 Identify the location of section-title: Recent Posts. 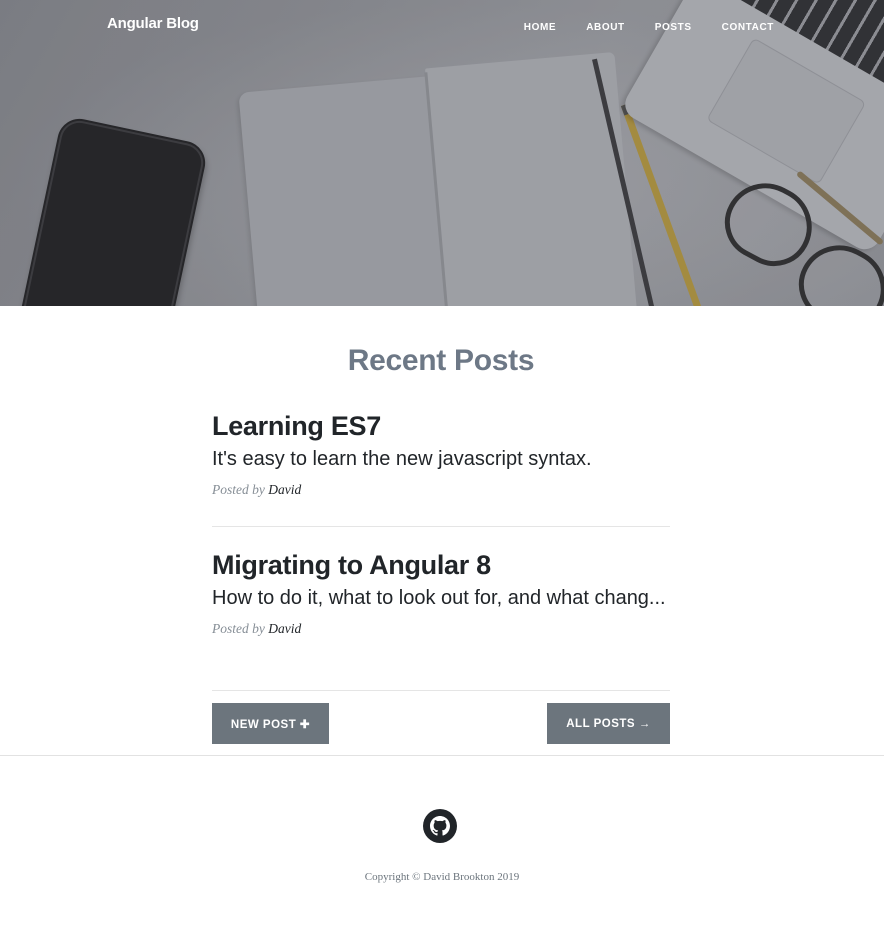
(441, 360).